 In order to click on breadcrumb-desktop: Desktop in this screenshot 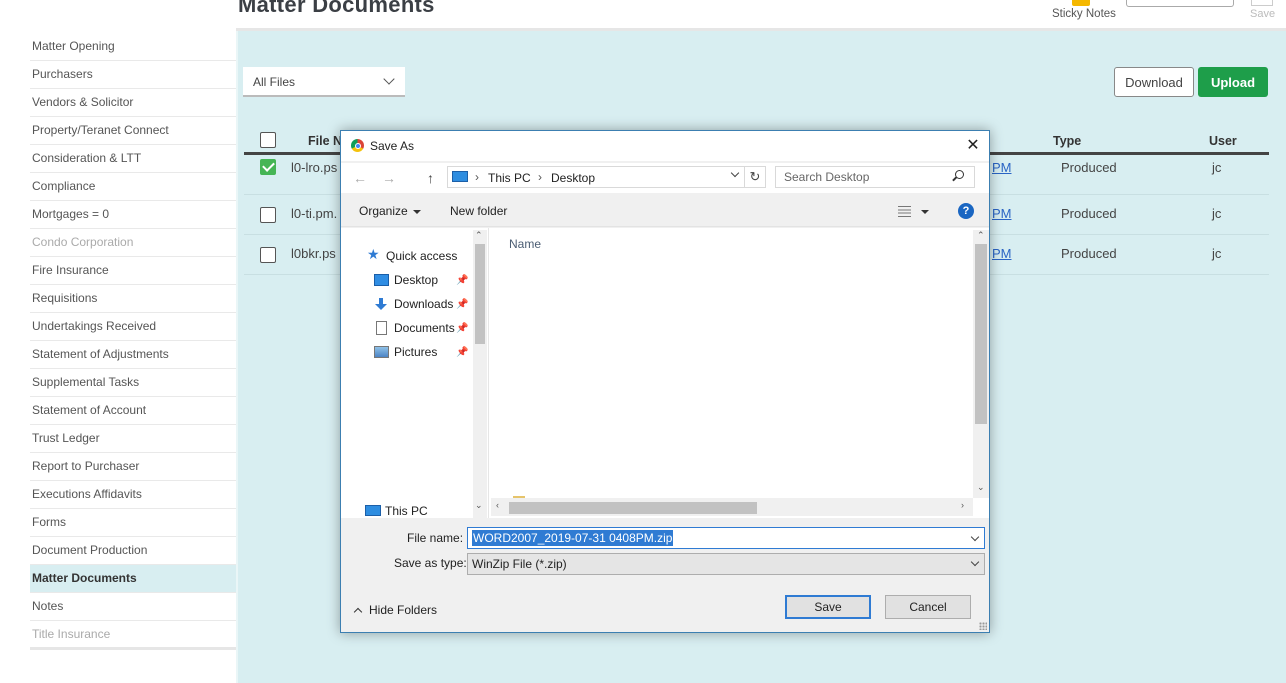, I will do `click(573, 178)`.